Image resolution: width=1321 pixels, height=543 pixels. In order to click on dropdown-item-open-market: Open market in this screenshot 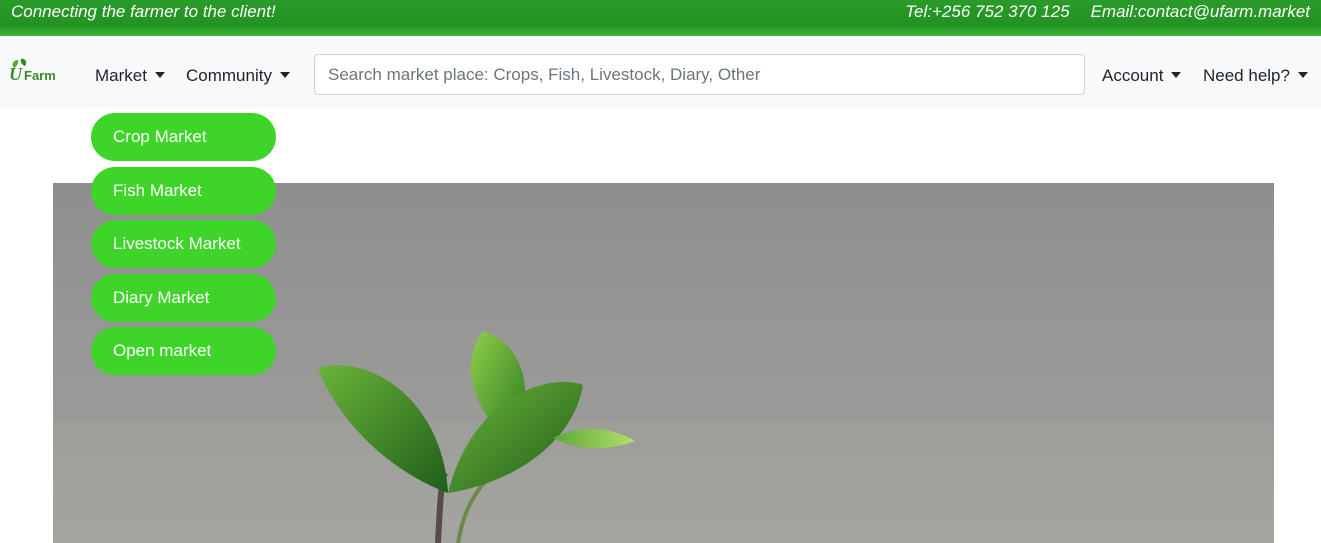, I will do `click(183, 351)`.